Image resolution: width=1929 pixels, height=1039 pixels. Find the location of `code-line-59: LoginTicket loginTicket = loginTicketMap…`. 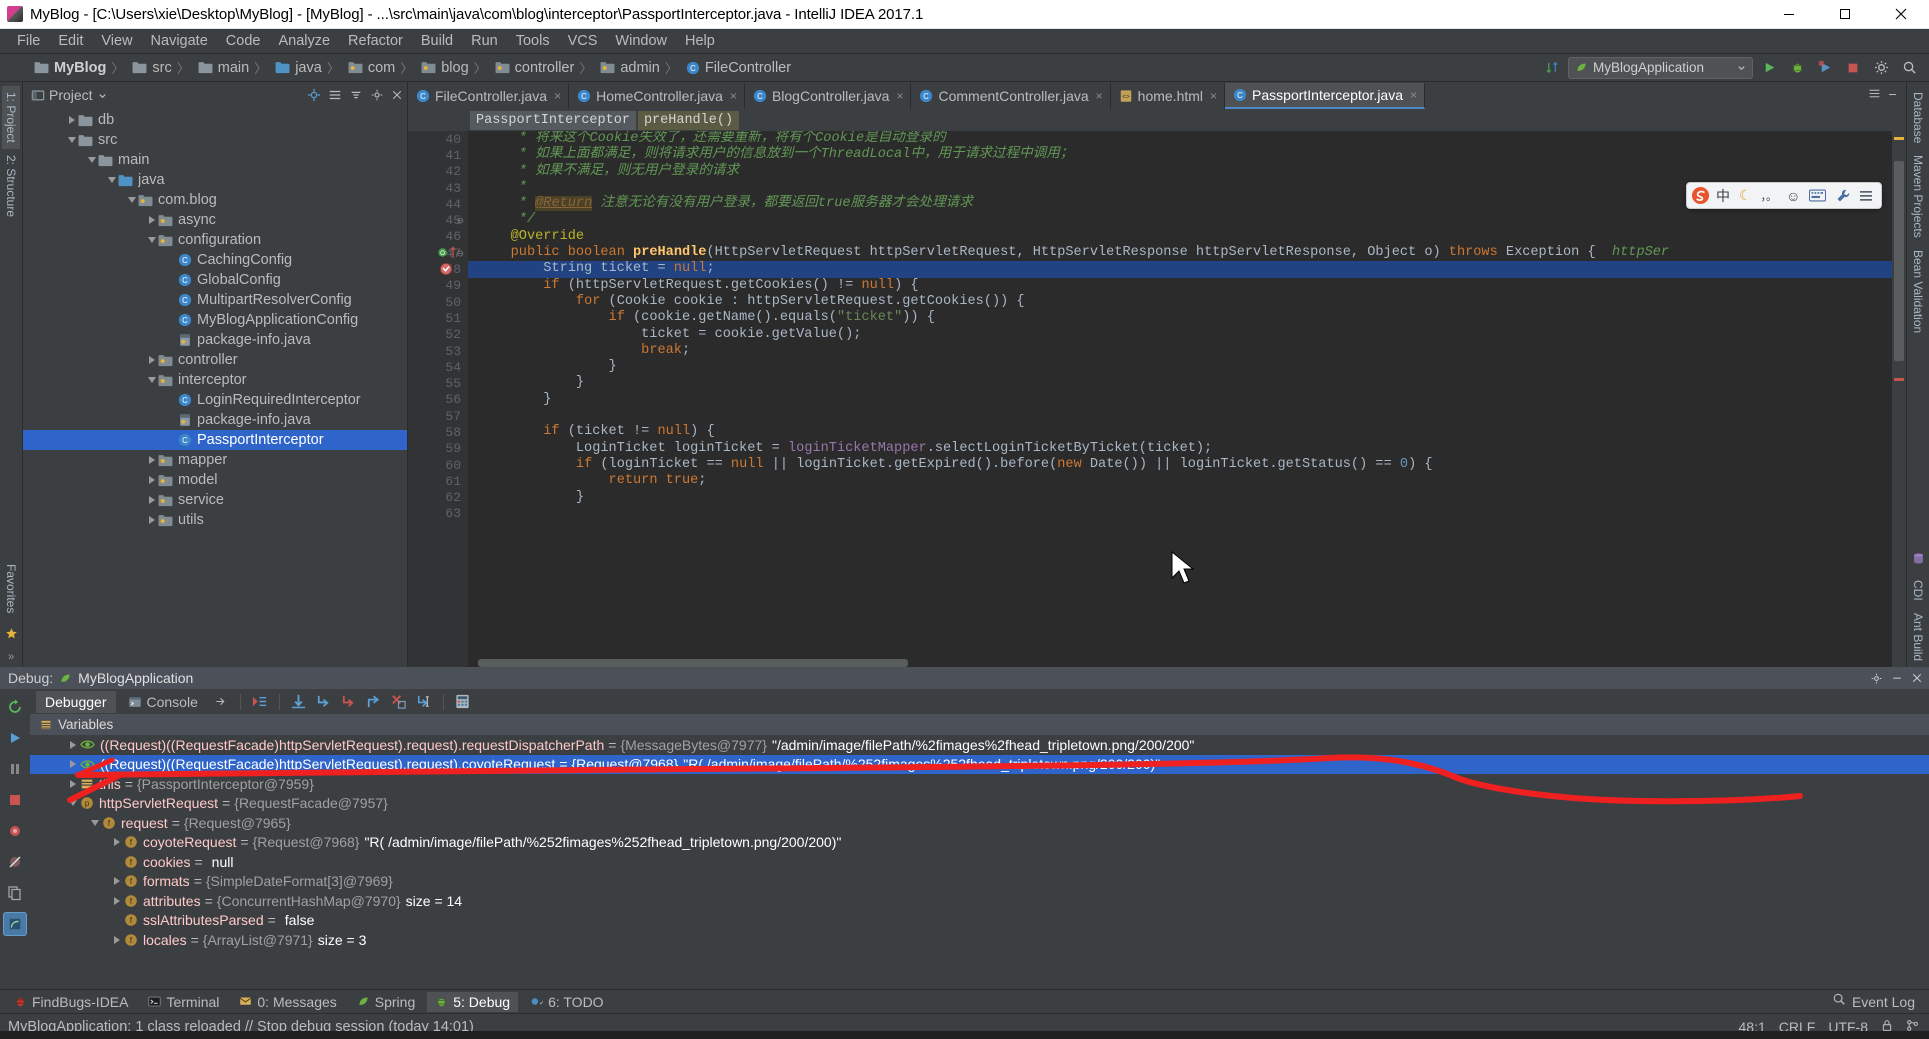

code-line-59: LoginTicket loginTicket = loginTicketMap… is located at coordinates (1187, 449).